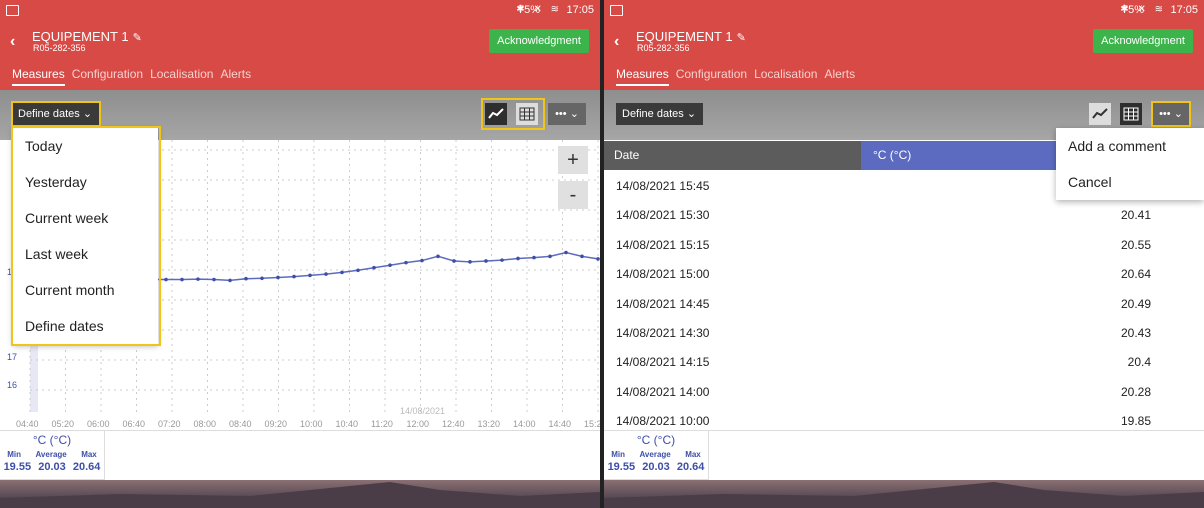  I want to click on x-tick-label: 05:20, so click(63, 424).